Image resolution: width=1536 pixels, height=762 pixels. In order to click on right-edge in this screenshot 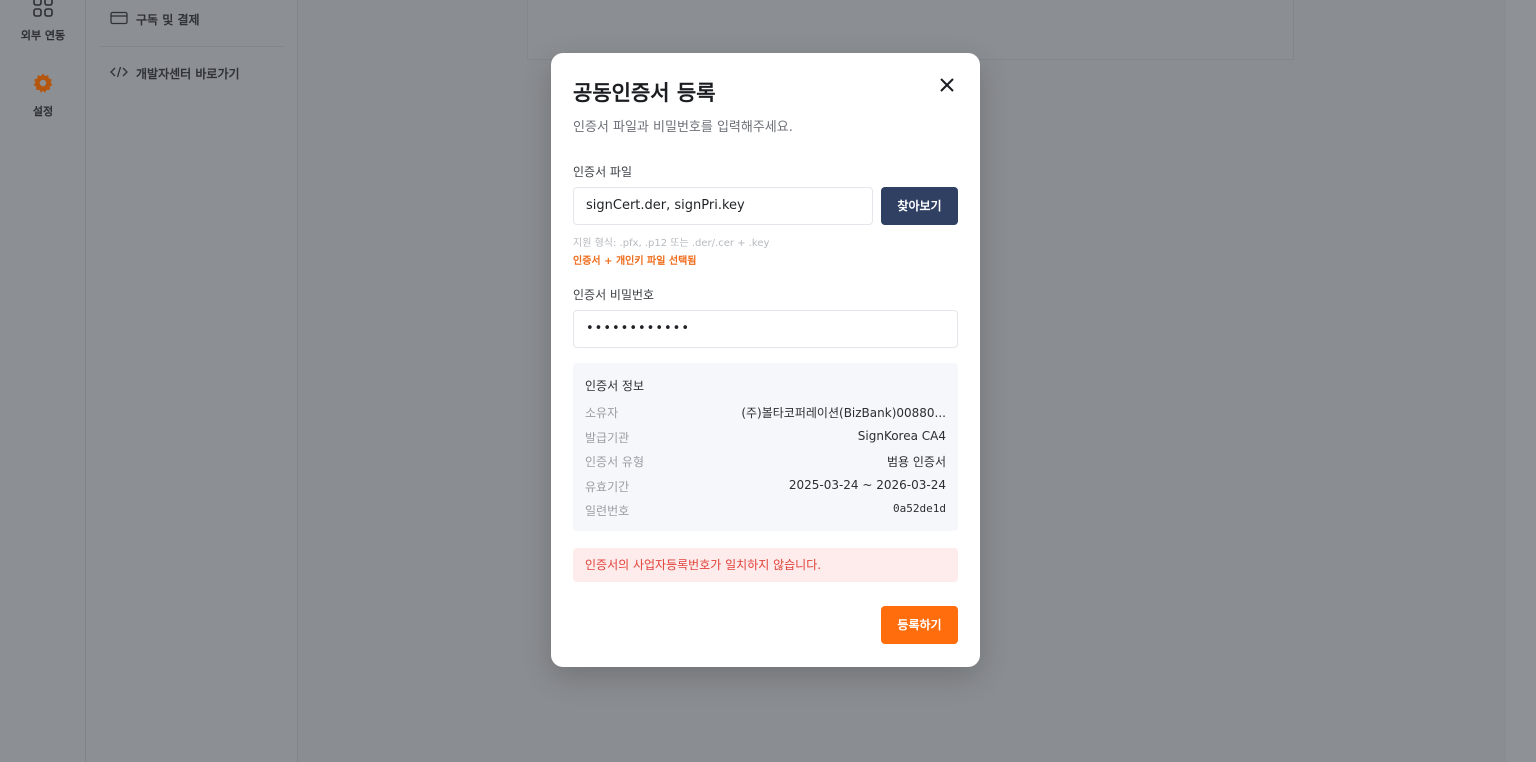, I will do `click(1521, 381)`.